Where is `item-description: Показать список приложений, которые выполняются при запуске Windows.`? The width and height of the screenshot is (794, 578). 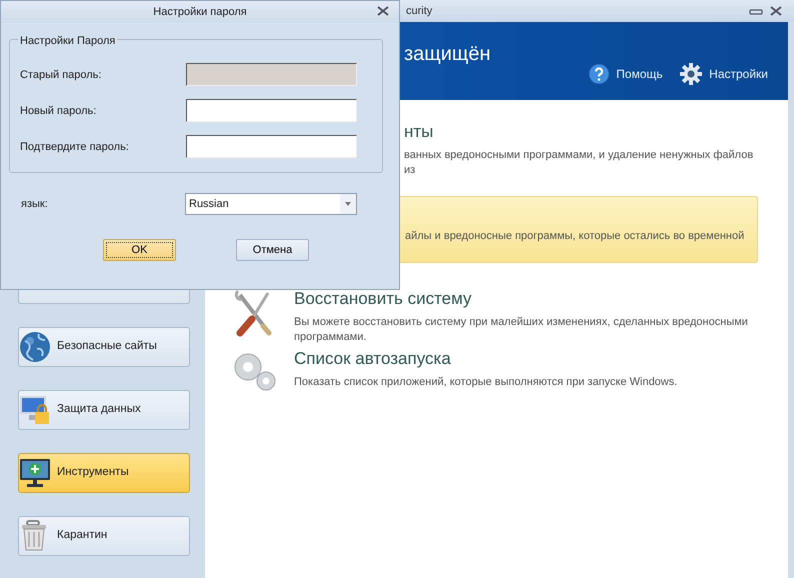
item-description: Показать список приложений, которые выполняются при запуске Windows. is located at coordinates (486, 382).